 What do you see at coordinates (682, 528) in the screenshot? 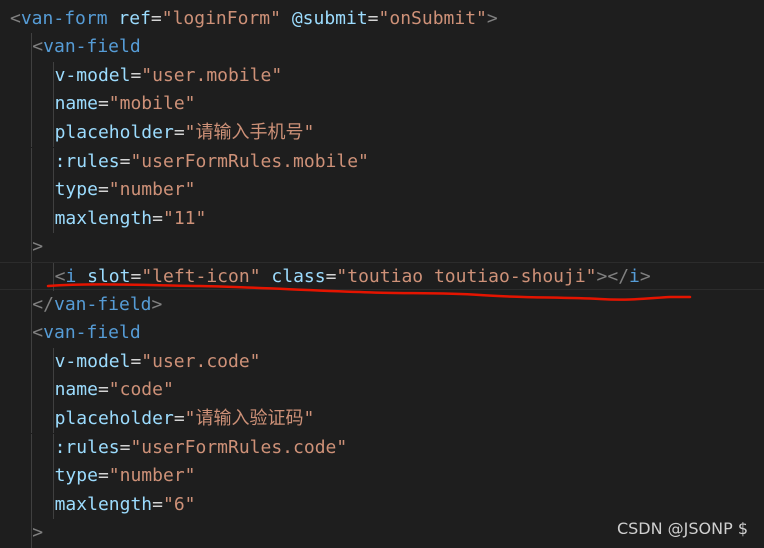
I see `watermark-text: CSDN @JSONP $` at bounding box center [682, 528].